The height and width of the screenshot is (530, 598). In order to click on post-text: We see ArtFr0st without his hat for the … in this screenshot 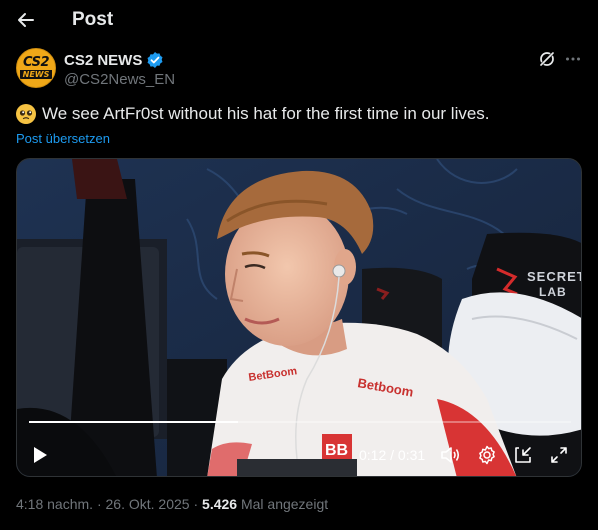, I will do `click(253, 114)`.